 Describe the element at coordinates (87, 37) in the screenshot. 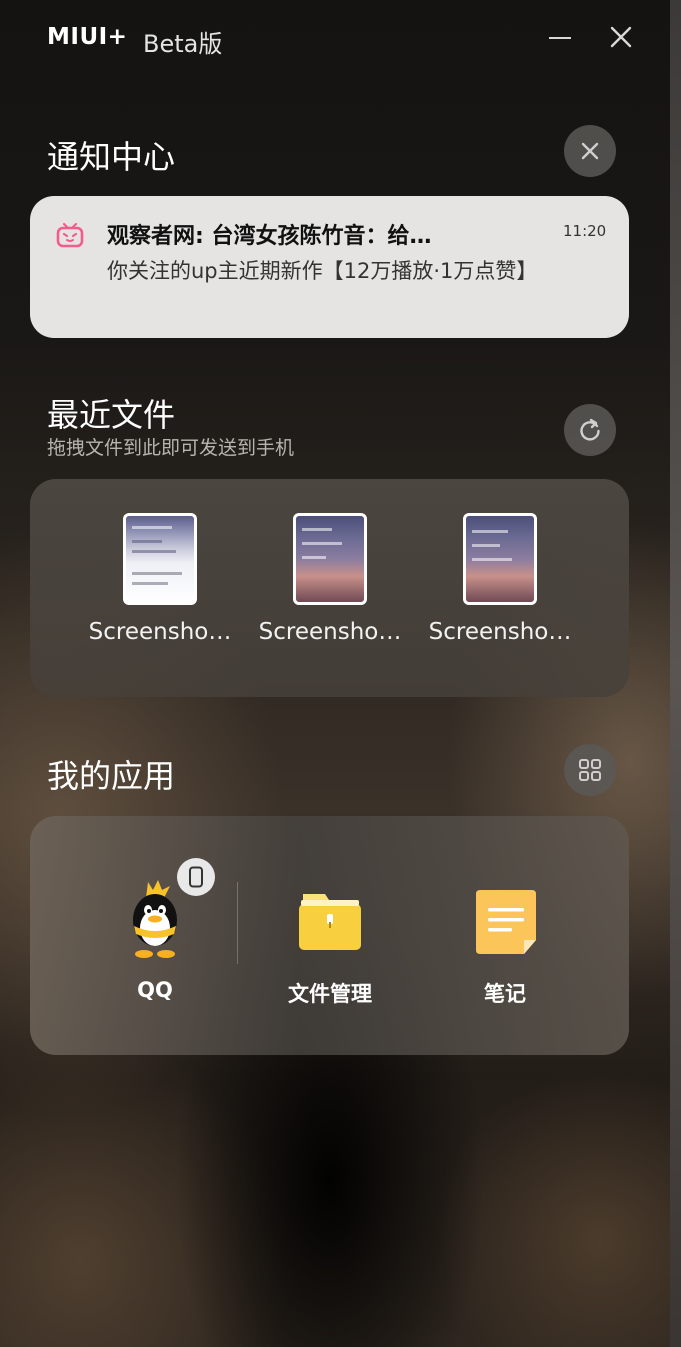

I see `brand-name: MIUI+` at that location.